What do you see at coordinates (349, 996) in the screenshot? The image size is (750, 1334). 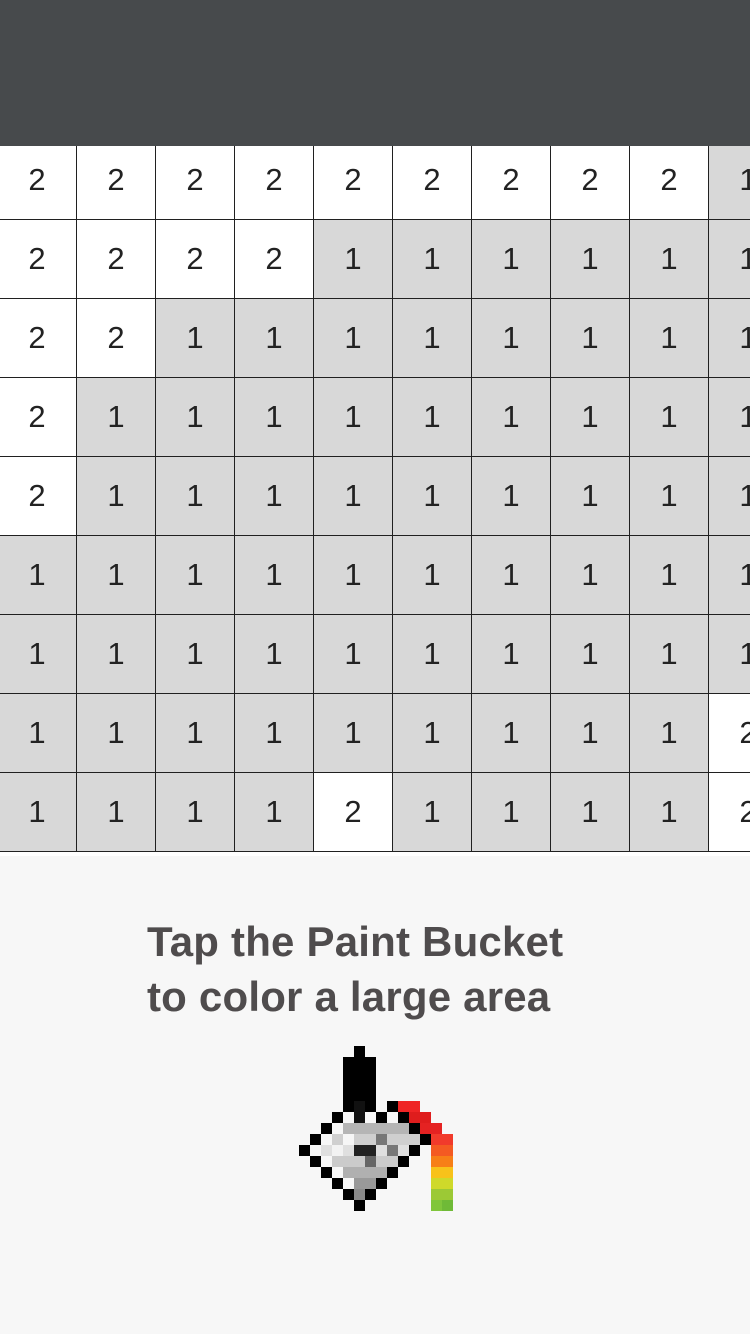 I see `tutorial-line-2: to color a large area` at bounding box center [349, 996].